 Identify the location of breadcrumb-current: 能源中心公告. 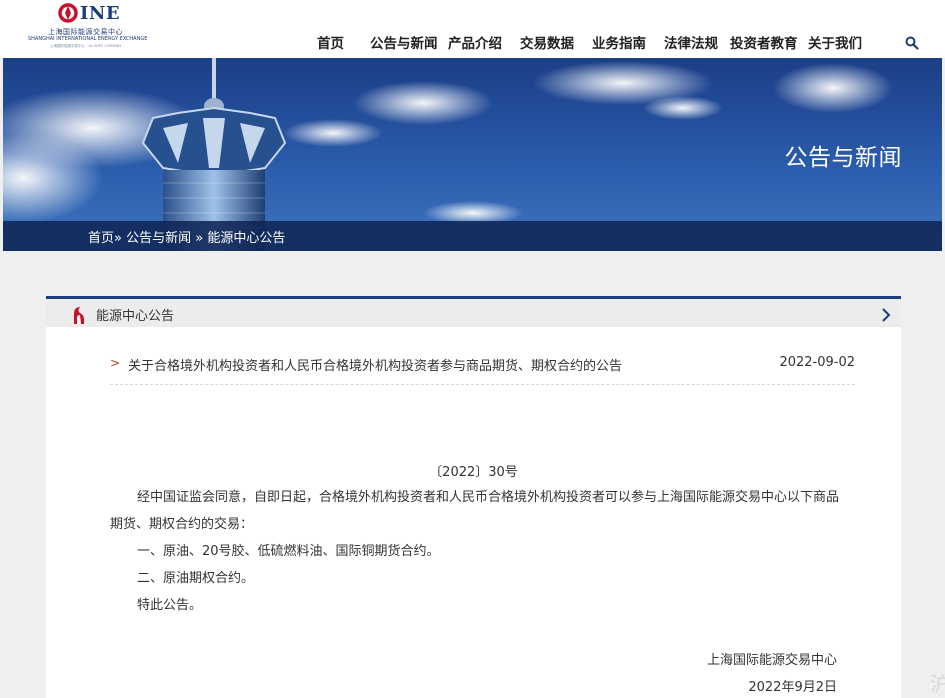
(246, 238).